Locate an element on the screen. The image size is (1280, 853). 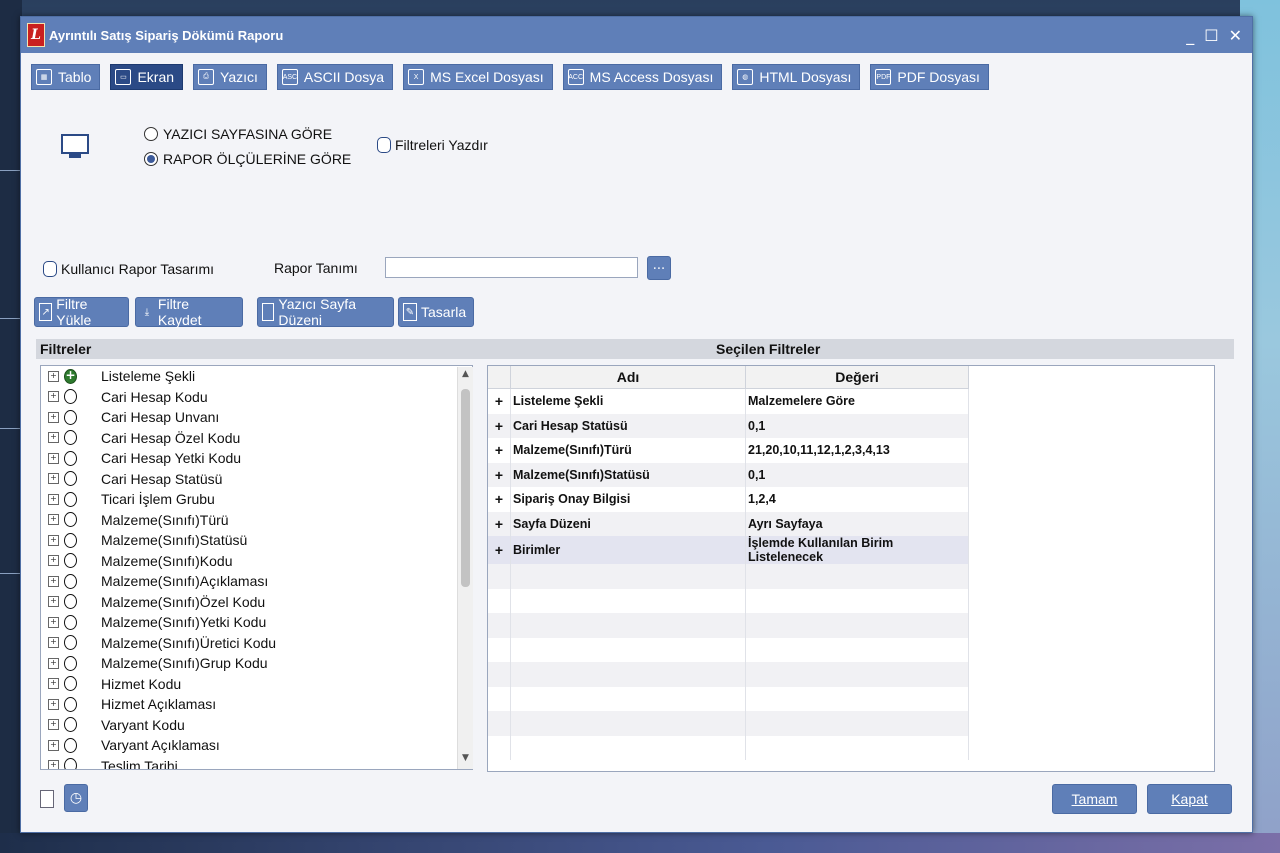
filter-tree-item: + Malzeme(Sınıfı)Grup Kodu is located at coordinates (256, 663).